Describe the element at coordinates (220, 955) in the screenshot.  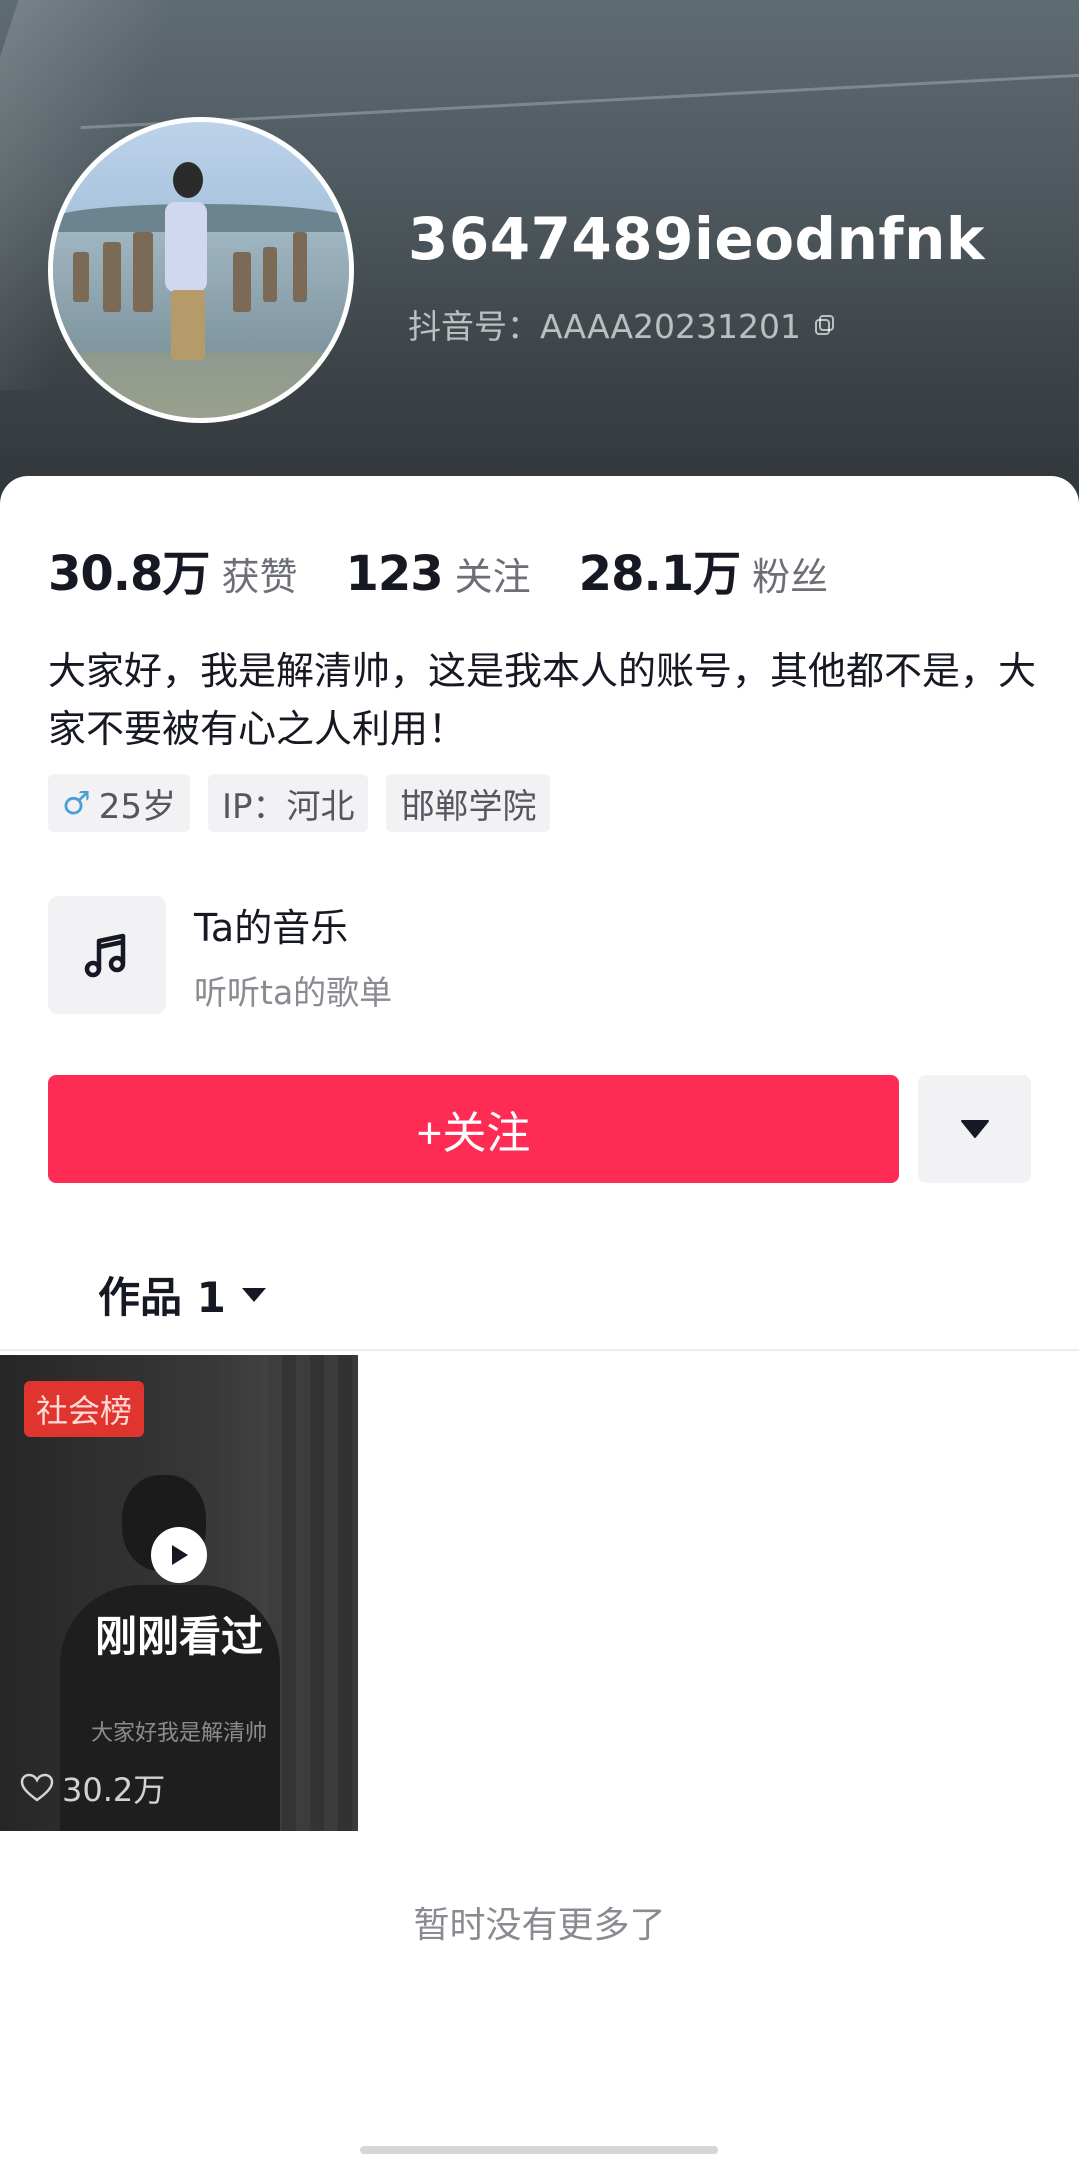
I see `music-entry: Ta的音乐 听听ta的歌单` at that location.